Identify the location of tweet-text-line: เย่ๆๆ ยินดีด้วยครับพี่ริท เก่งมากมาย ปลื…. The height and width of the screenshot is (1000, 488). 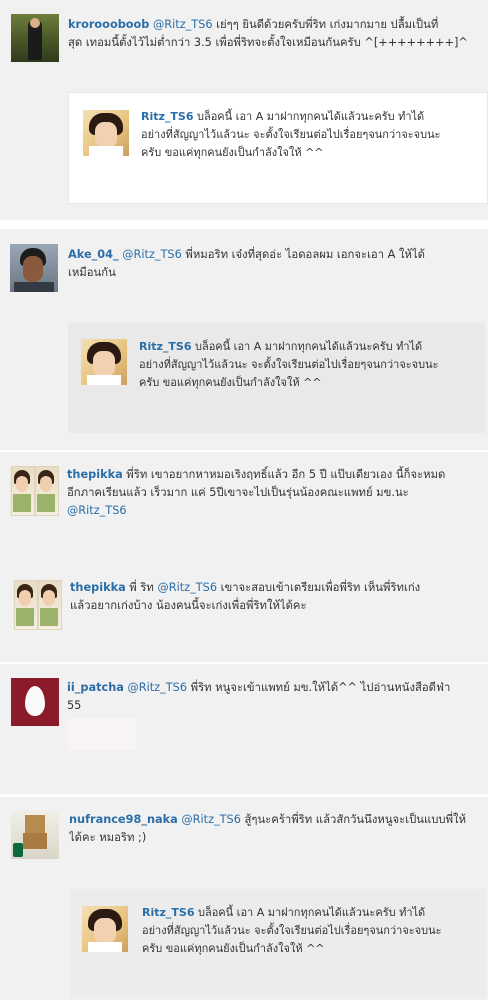
(325, 24).